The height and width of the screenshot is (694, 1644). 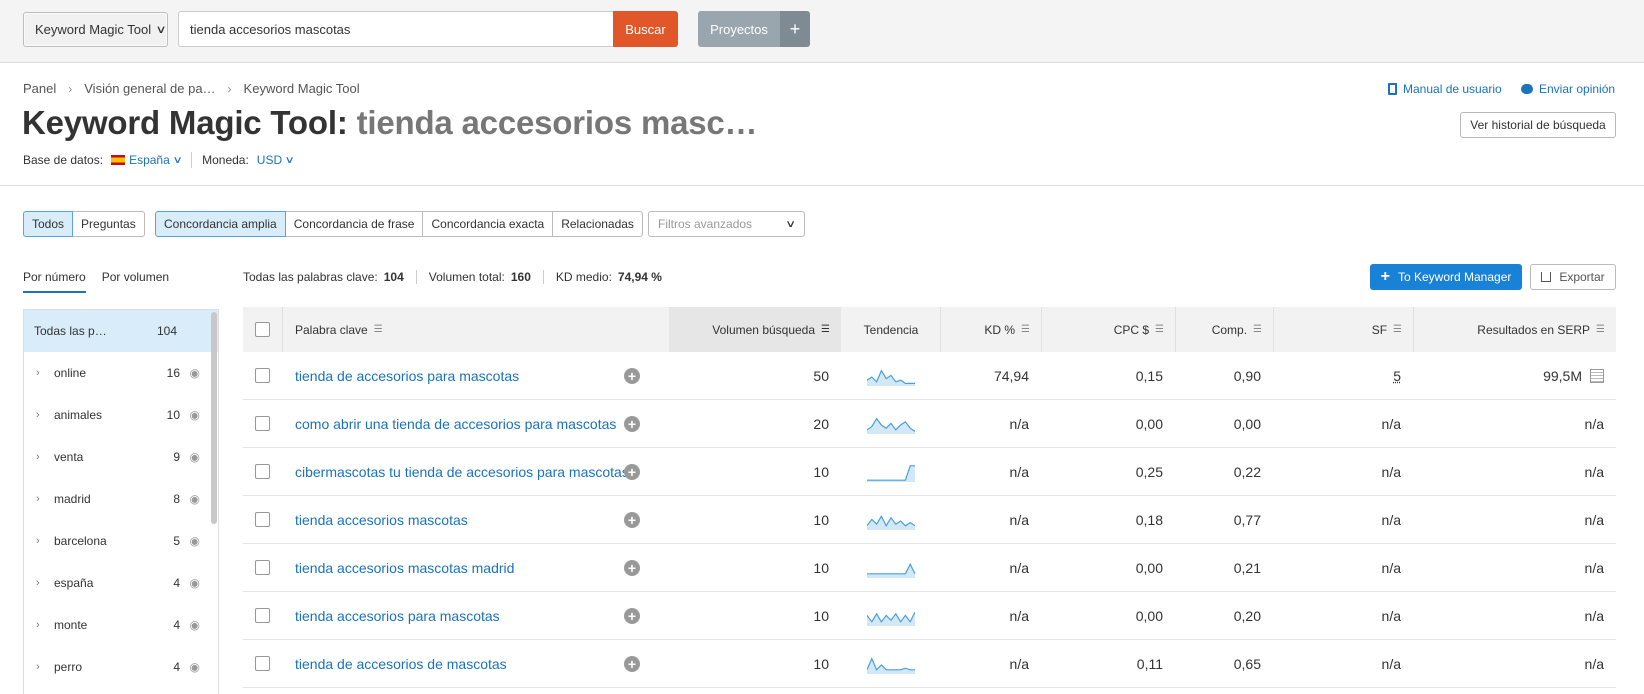 I want to click on keyword-link: tienda accesorios mascotas, so click(x=381, y=520).